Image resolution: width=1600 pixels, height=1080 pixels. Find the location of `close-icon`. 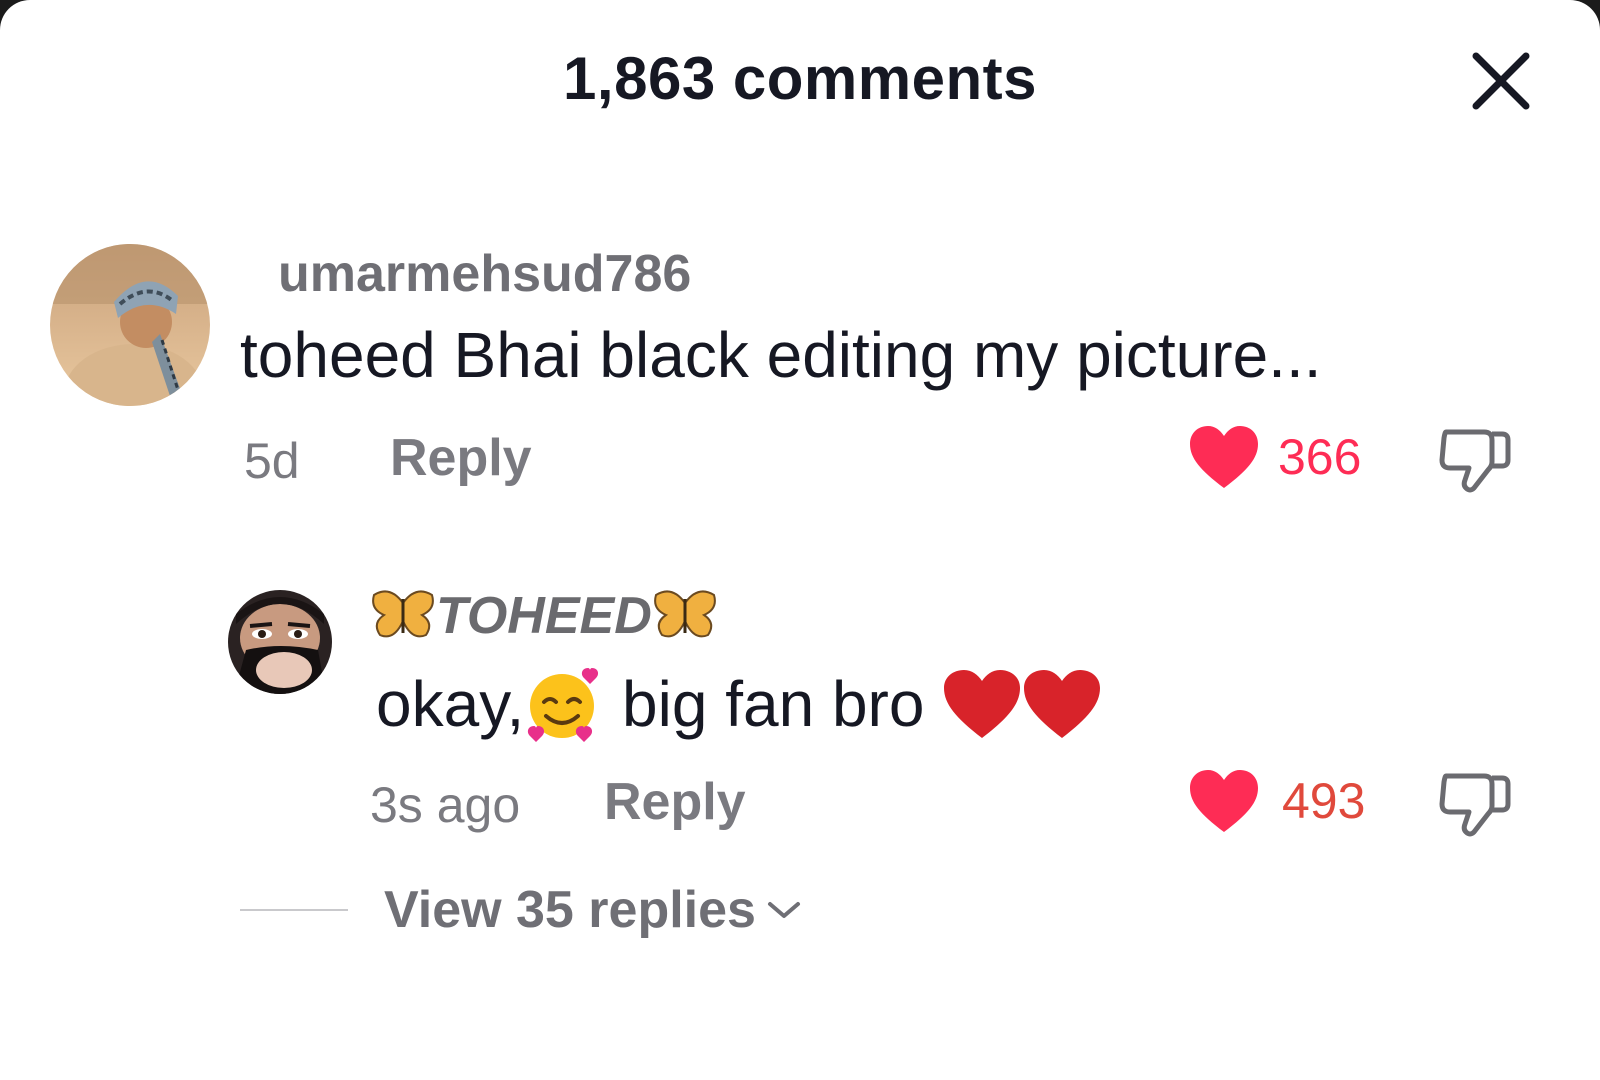

close-icon is located at coordinates (1501, 81).